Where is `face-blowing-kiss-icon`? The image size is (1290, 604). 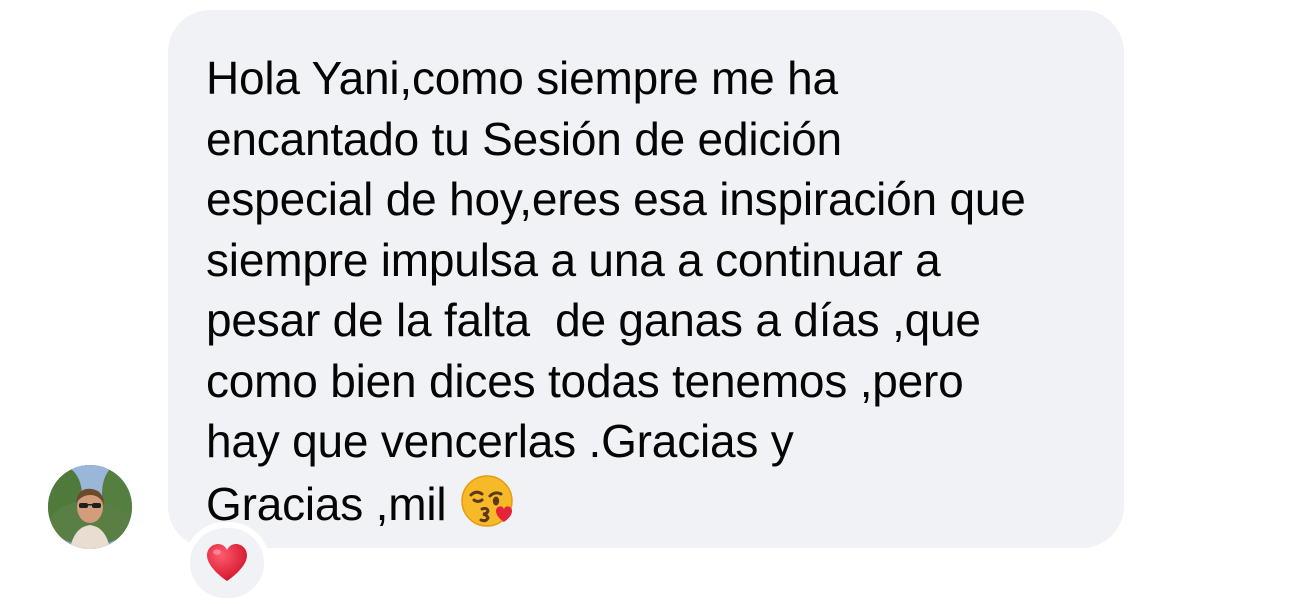
face-blowing-kiss-icon is located at coordinates (489, 508).